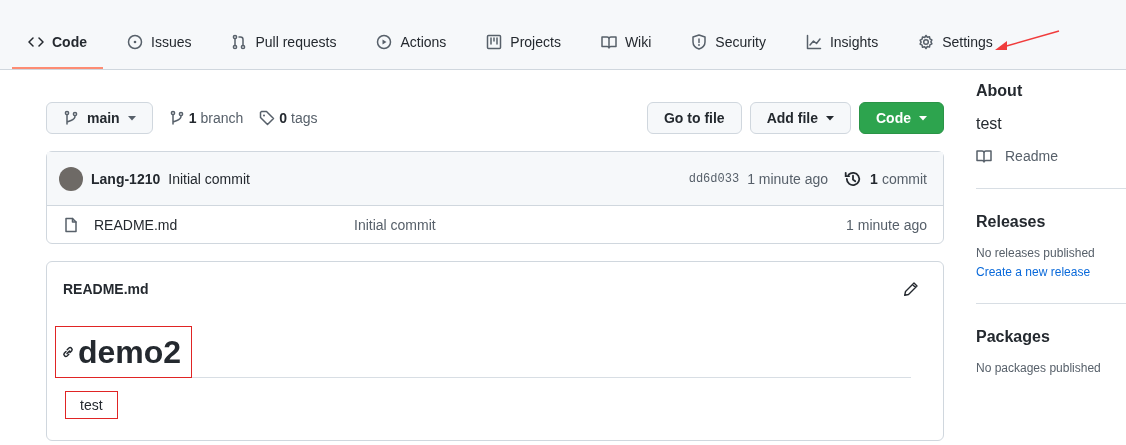 The width and height of the screenshot is (1126, 445). What do you see at coordinates (57, 50) in the screenshot?
I see `tab: Code` at bounding box center [57, 50].